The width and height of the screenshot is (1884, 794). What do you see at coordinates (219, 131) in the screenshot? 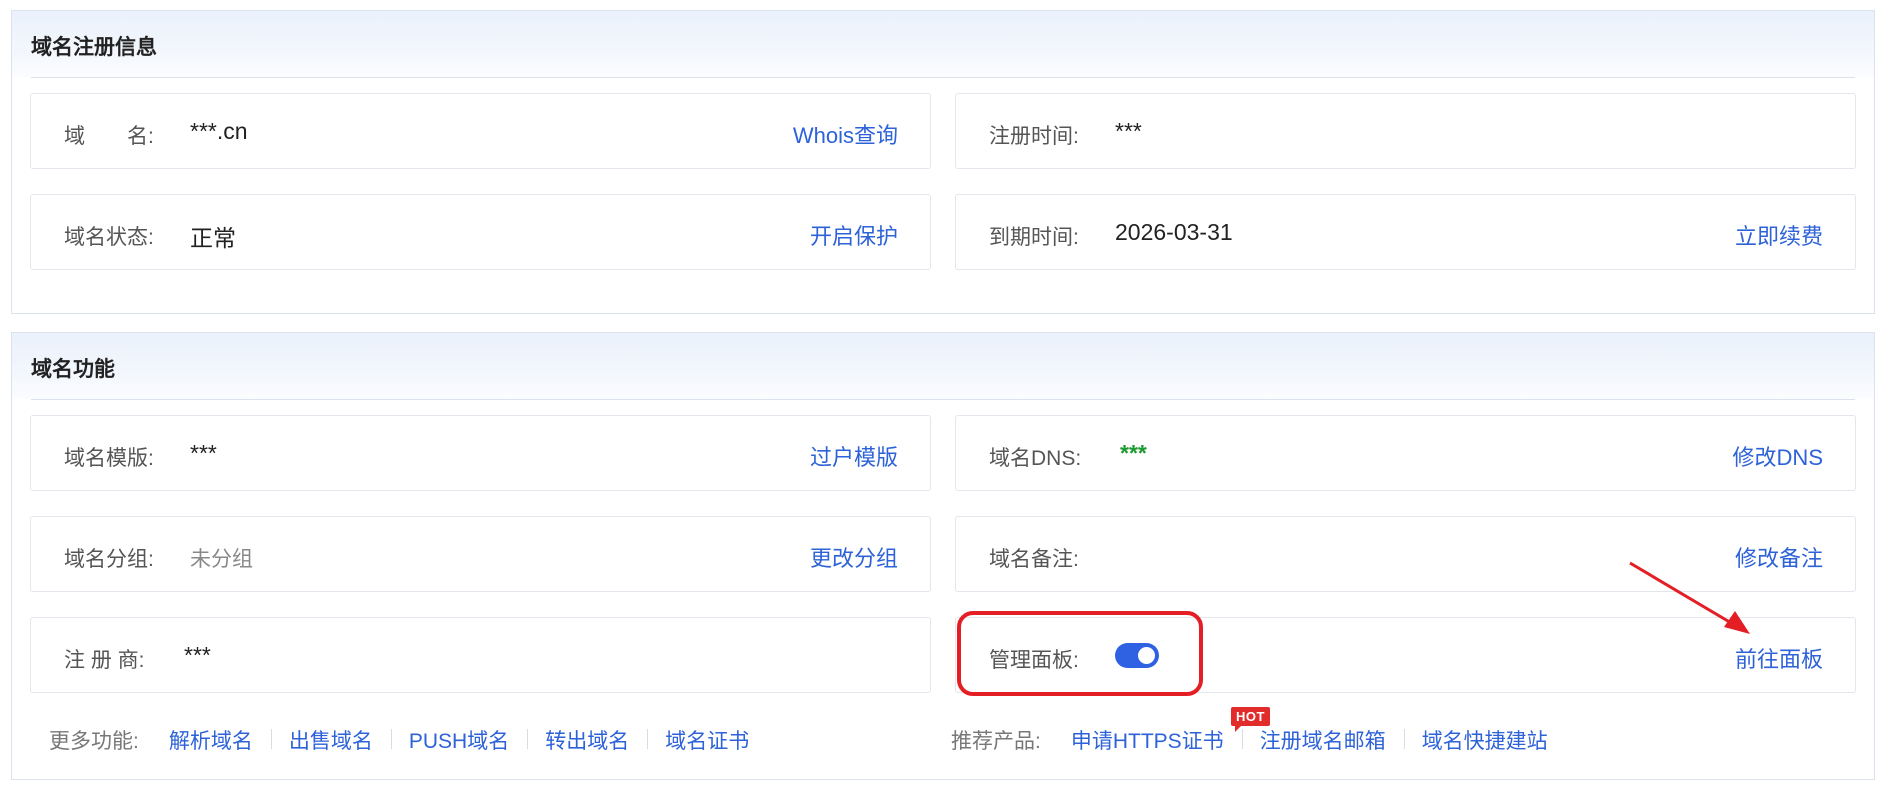
I see `domain-name-value: ***.cn` at bounding box center [219, 131].